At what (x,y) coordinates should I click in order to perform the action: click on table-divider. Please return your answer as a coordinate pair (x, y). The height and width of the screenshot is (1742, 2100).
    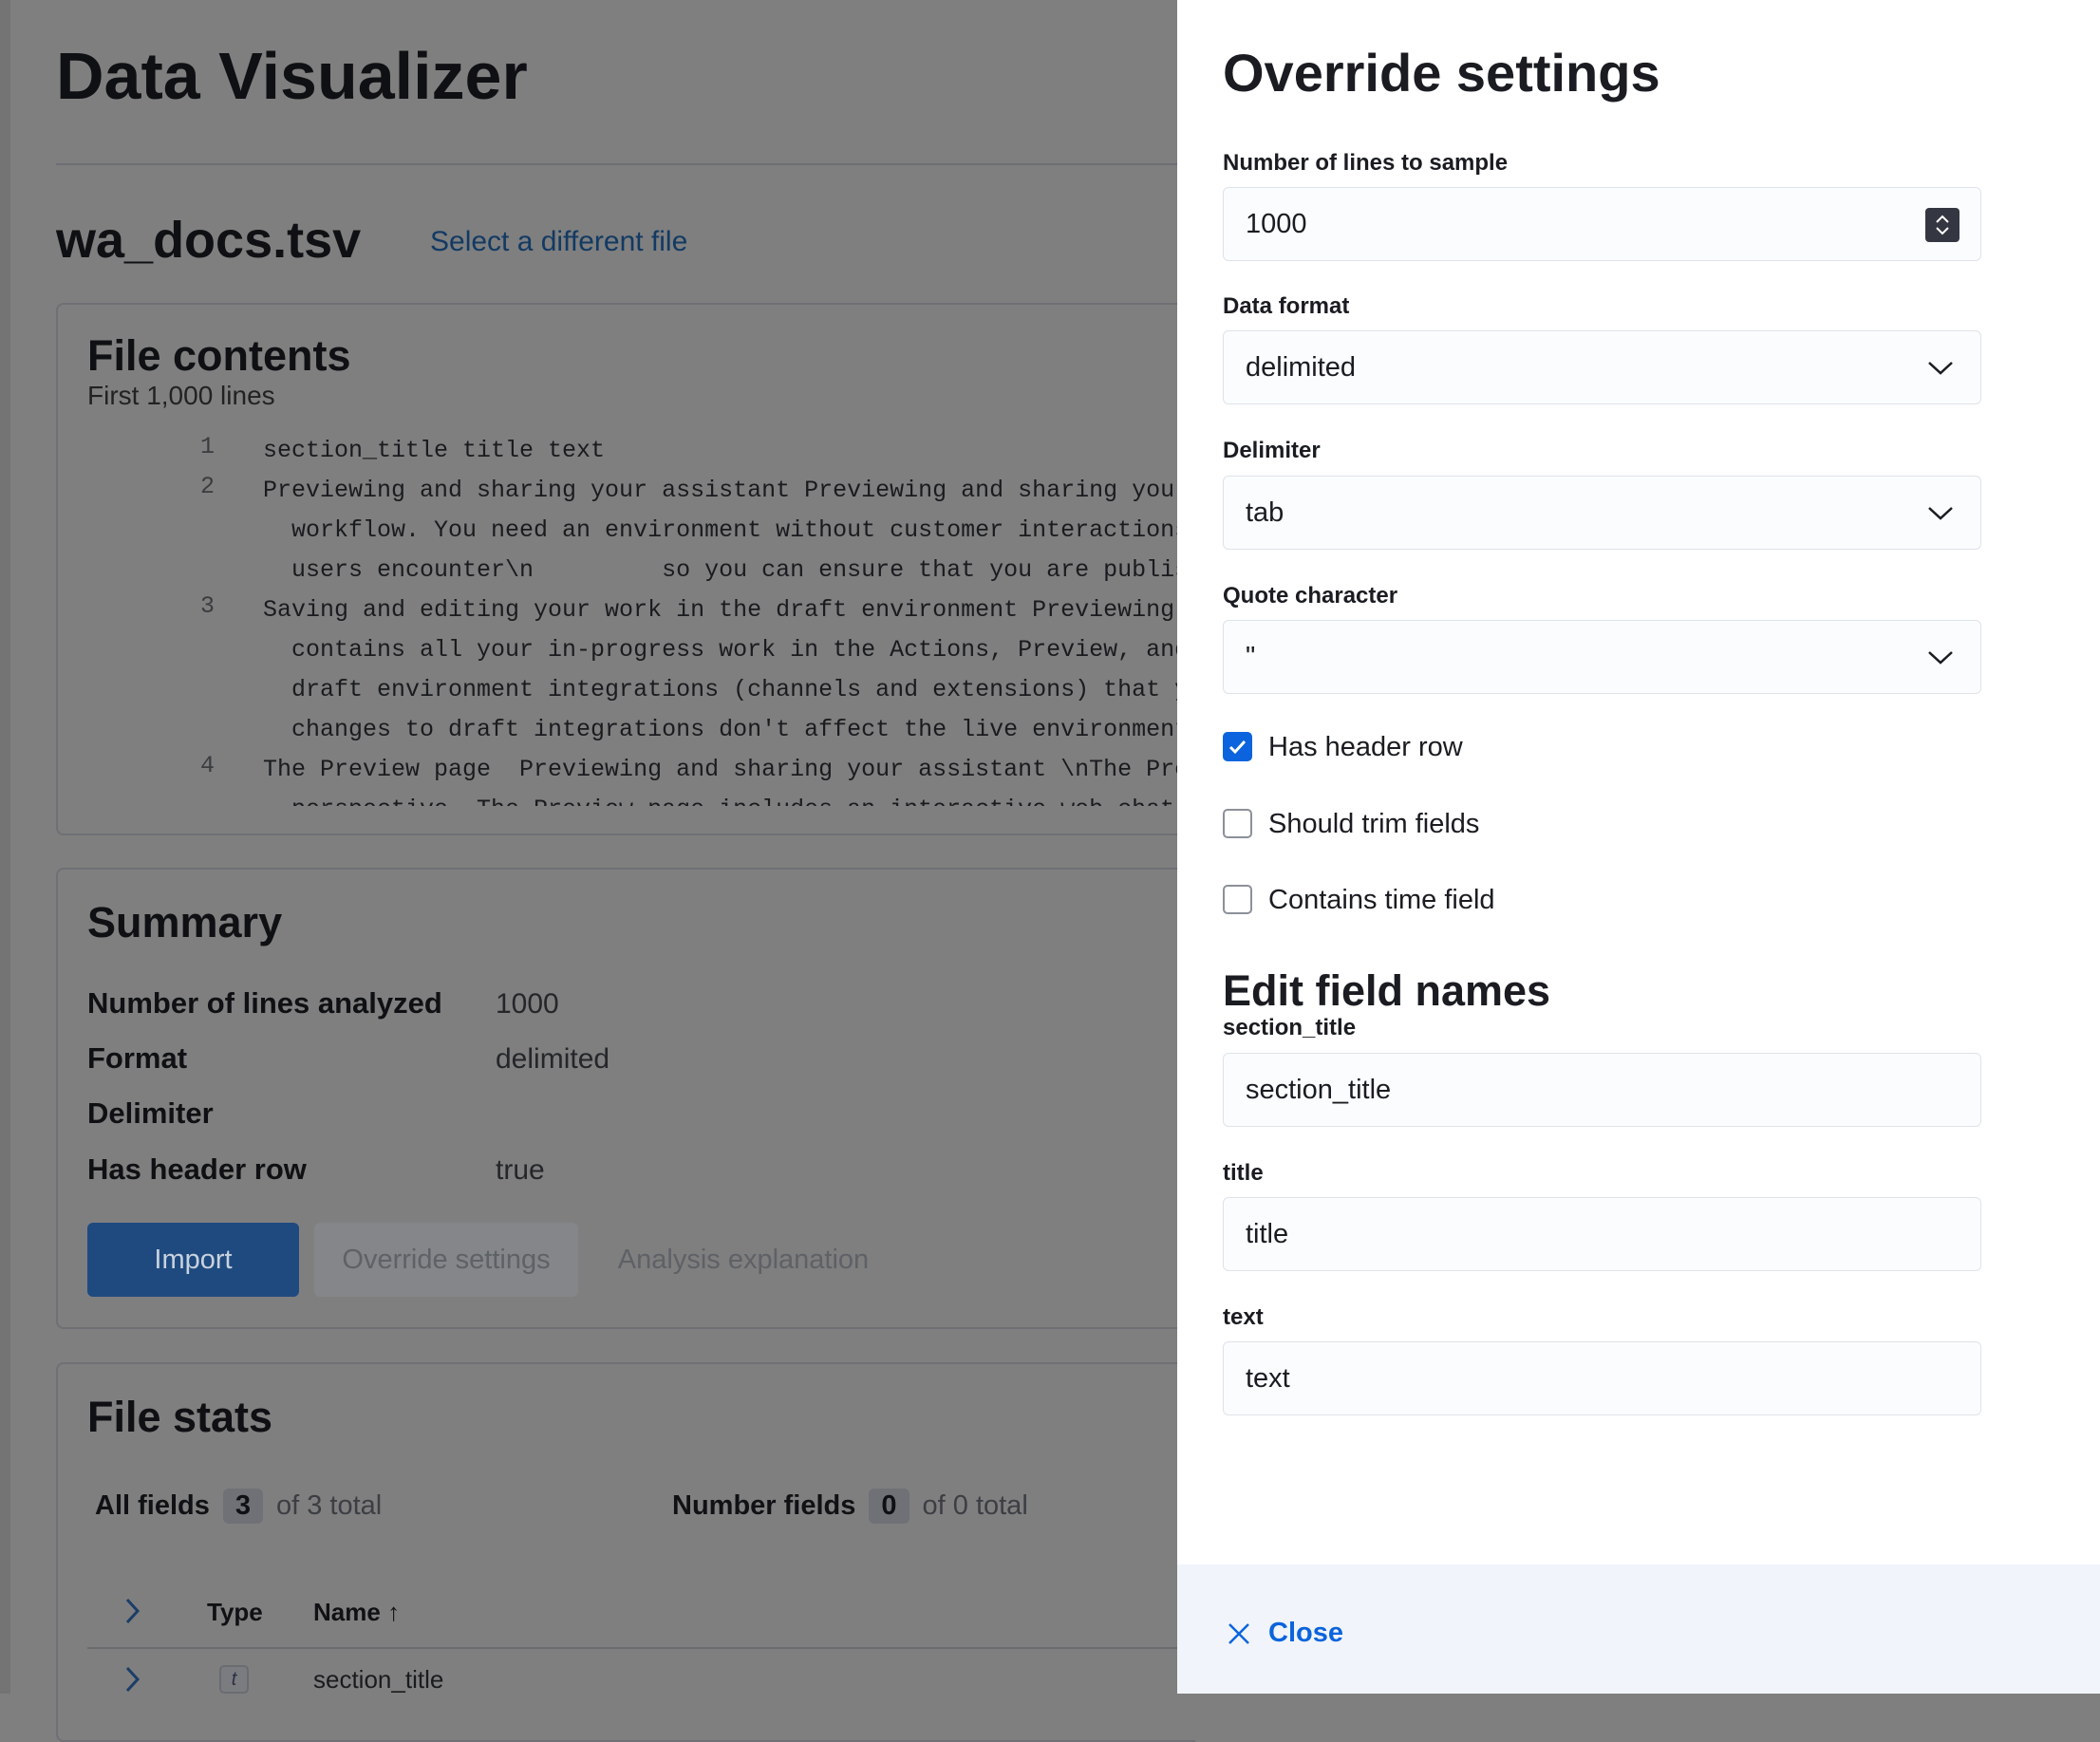
    Looking at the image, I should click on (632, 1648).